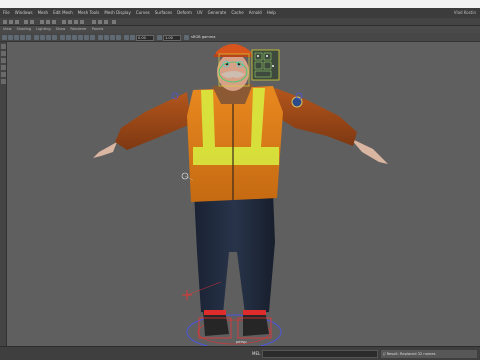 Image resolution: width=480 pixels, height=360 pixels. What do you see at coordinates (112, 37) in the screenshot?
I see `anti-aliasing-icon` at bounding box center [112, 37].